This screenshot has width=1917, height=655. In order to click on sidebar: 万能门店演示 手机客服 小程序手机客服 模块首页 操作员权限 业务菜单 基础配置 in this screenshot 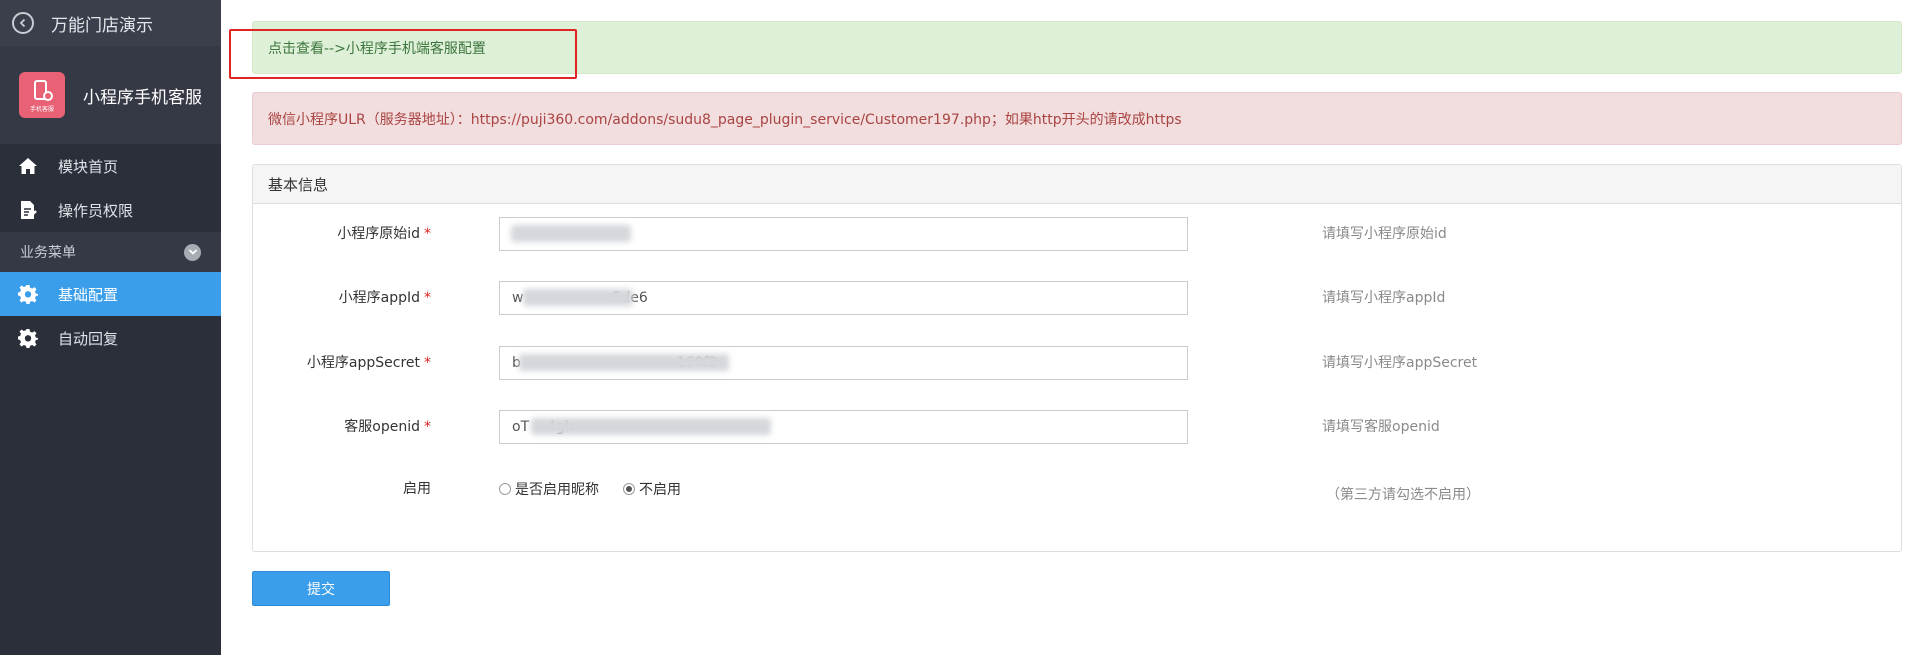, I will do `click(110, 327)`.